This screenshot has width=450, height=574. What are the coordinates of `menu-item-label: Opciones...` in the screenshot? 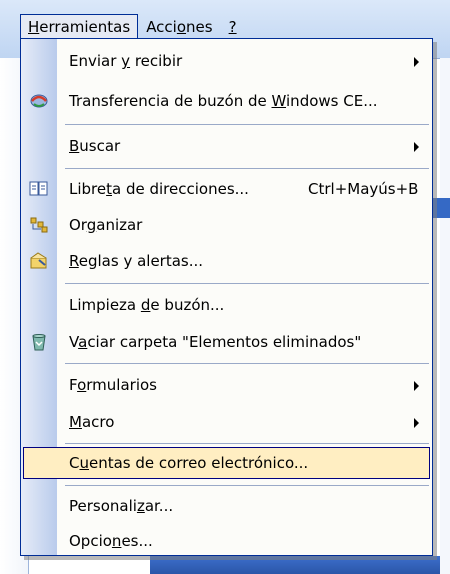 It's located at (111, 541).